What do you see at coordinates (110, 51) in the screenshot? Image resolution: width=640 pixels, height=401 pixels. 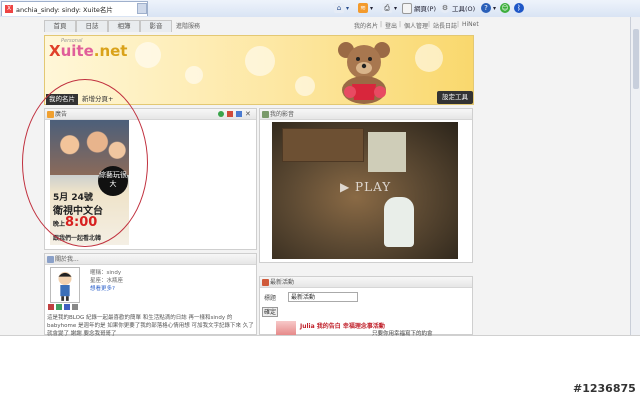 I see `logo-net: .net` at bounding box center [110, 51].